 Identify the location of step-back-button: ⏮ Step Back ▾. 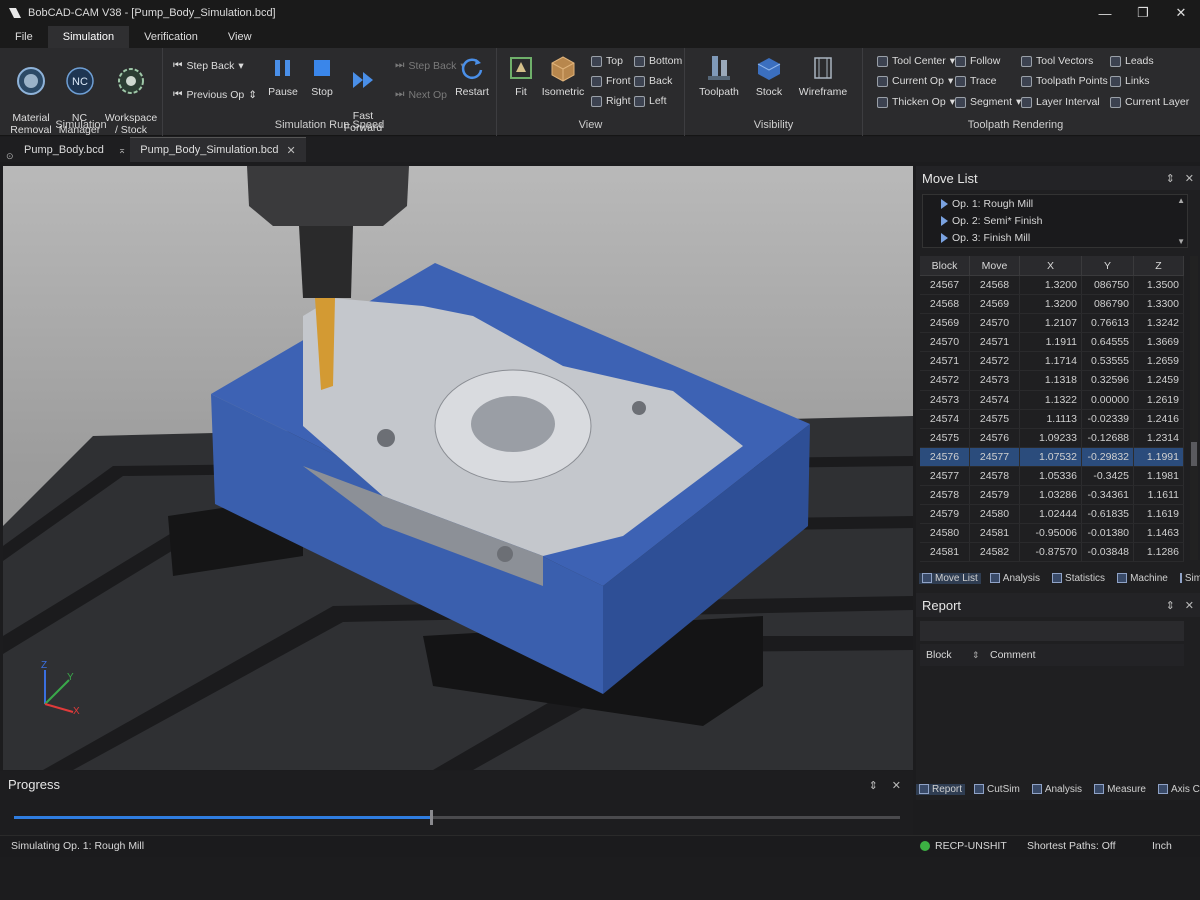
(208, 65).